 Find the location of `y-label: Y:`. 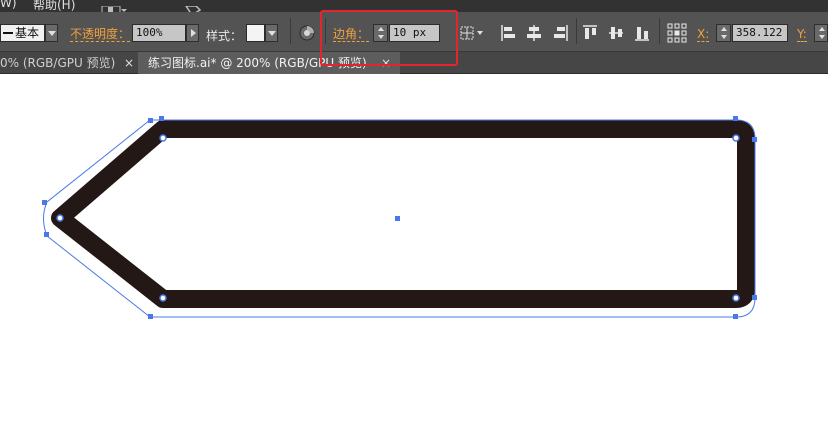

y-label: Y: is located at coordinates (802, 34).